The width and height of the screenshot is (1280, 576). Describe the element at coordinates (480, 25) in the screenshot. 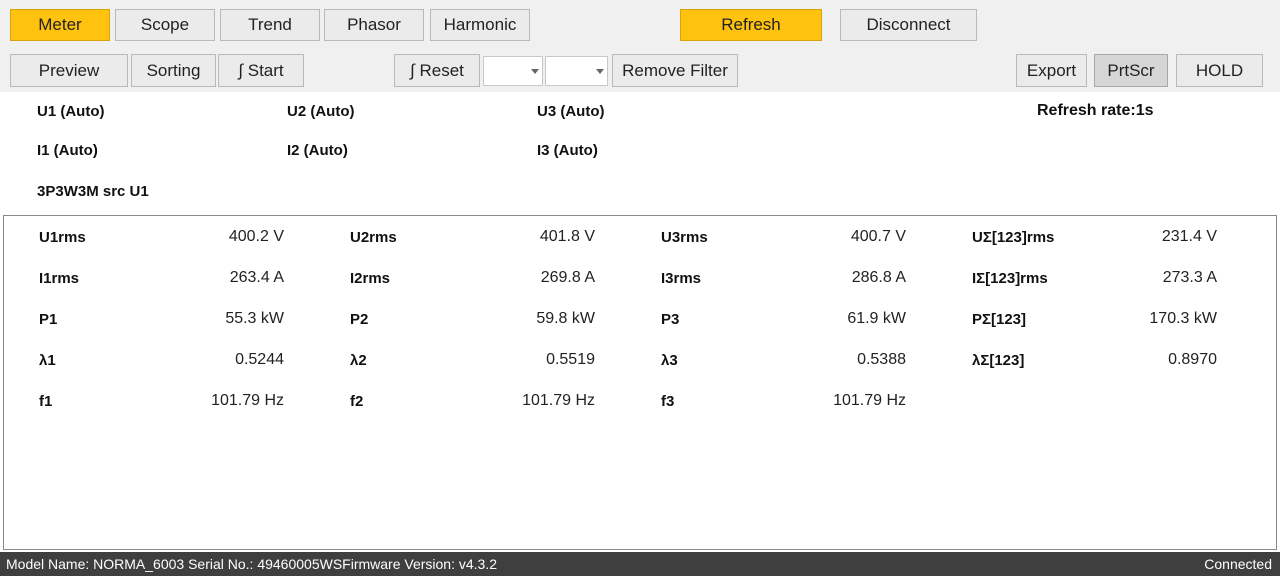

I see `tab-harmonic: Harmonic` at that location.